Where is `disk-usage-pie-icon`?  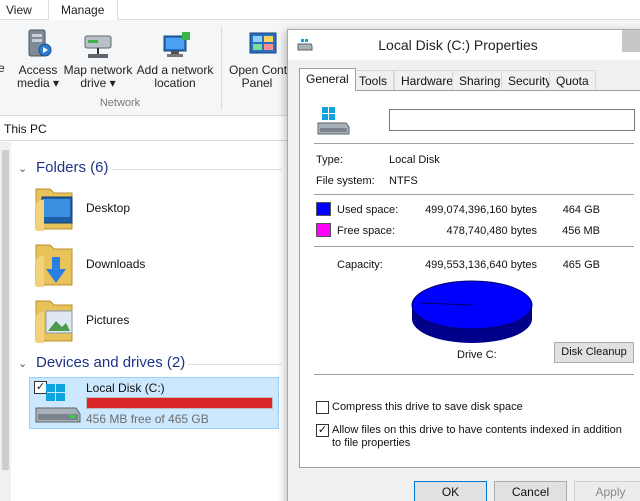 disk-usage-pie-icon is located at coordinates (472, 311).